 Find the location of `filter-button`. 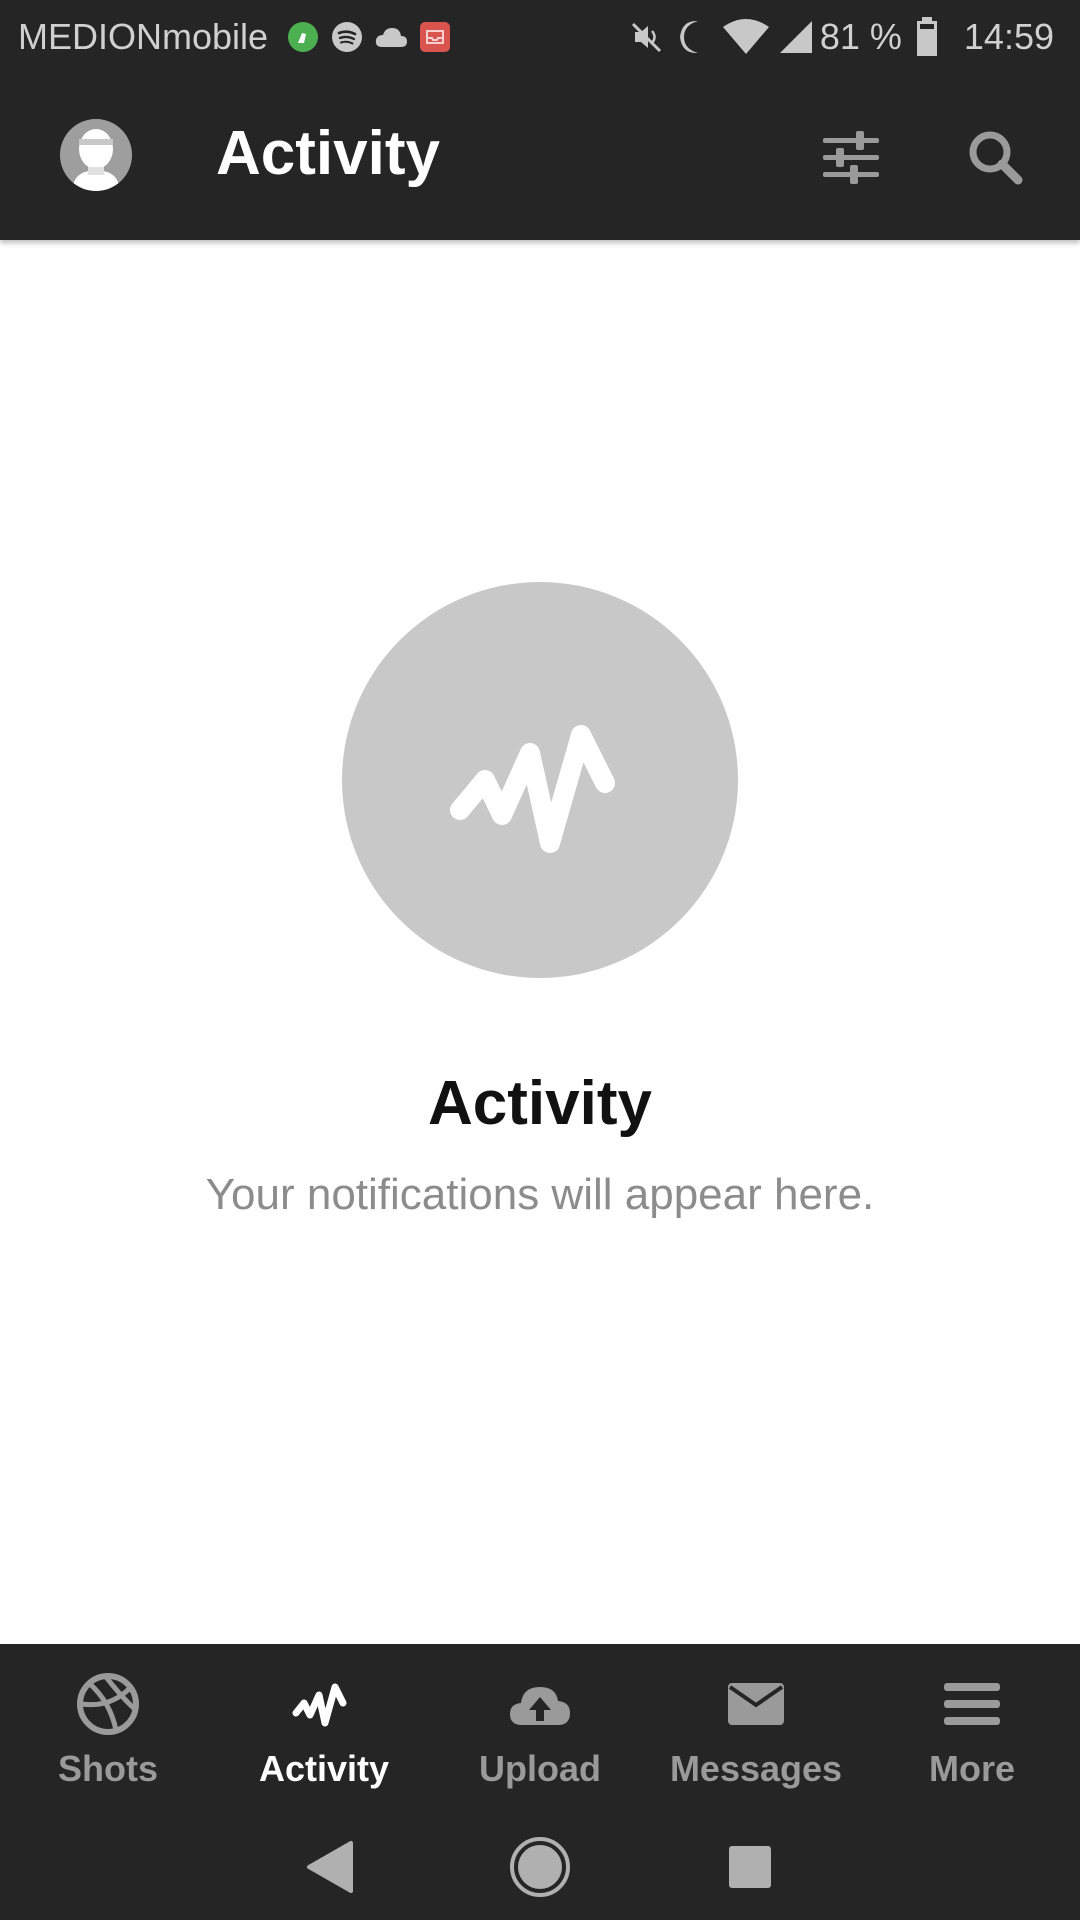

filter-button is located at coordinates (851, 157).